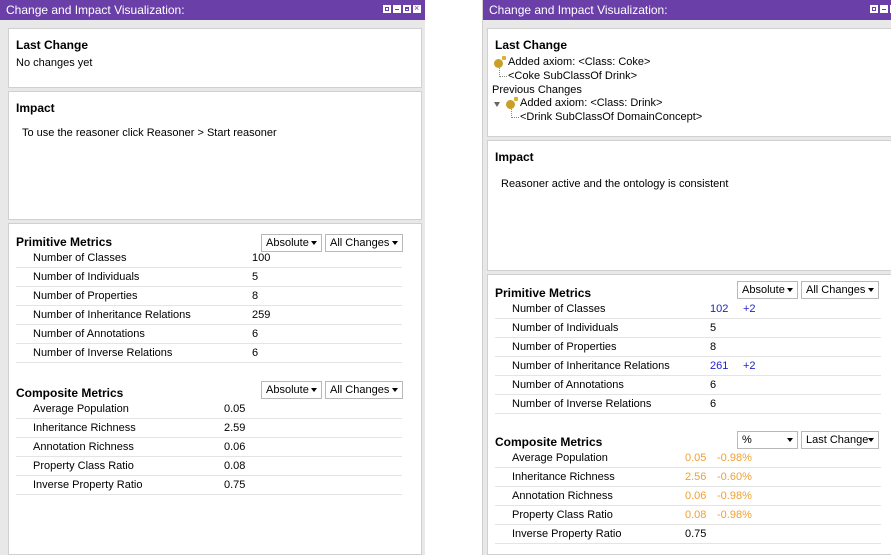 The image size is (891, 555). I want to click on metric-row: Property Class Ratio 0.08 -0.98%, so click(688, 515).